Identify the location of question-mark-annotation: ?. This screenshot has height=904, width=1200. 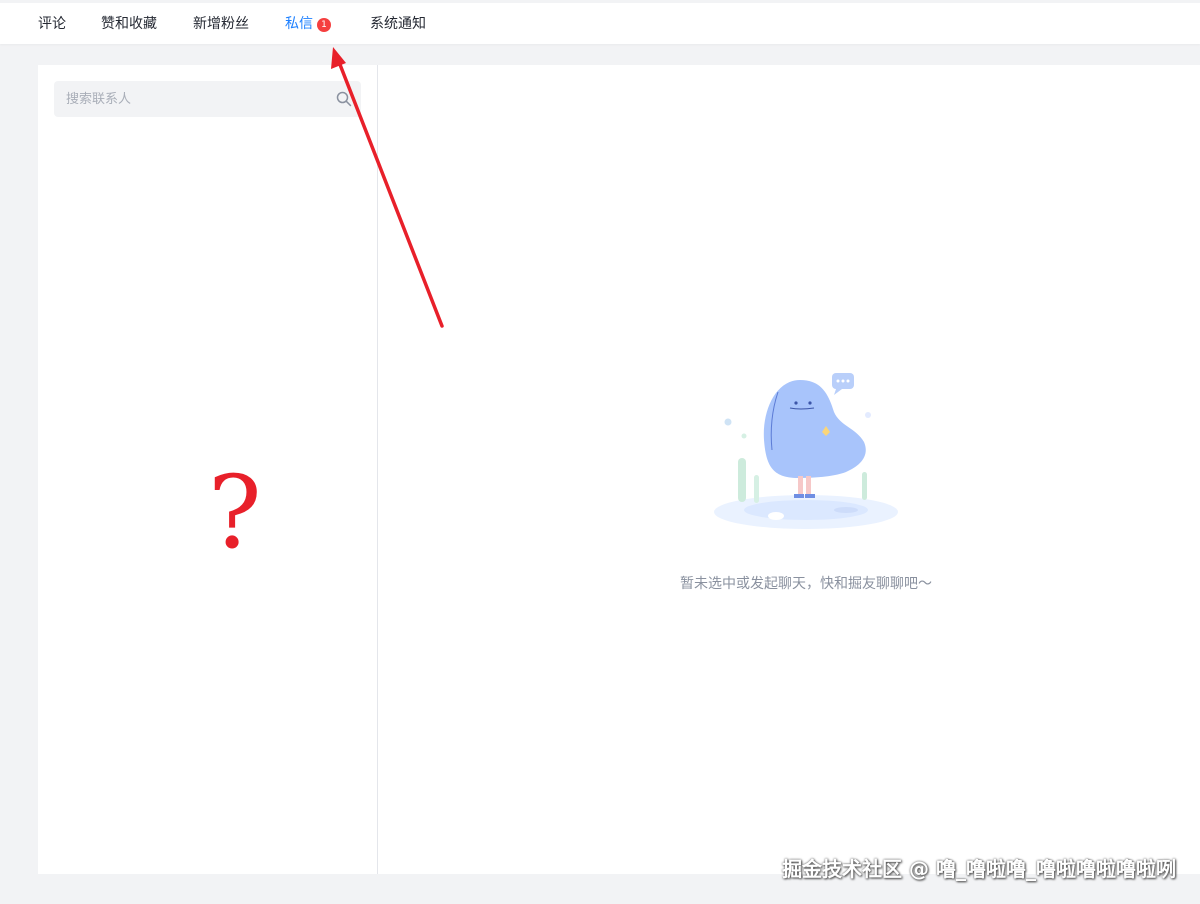
(235, 512).